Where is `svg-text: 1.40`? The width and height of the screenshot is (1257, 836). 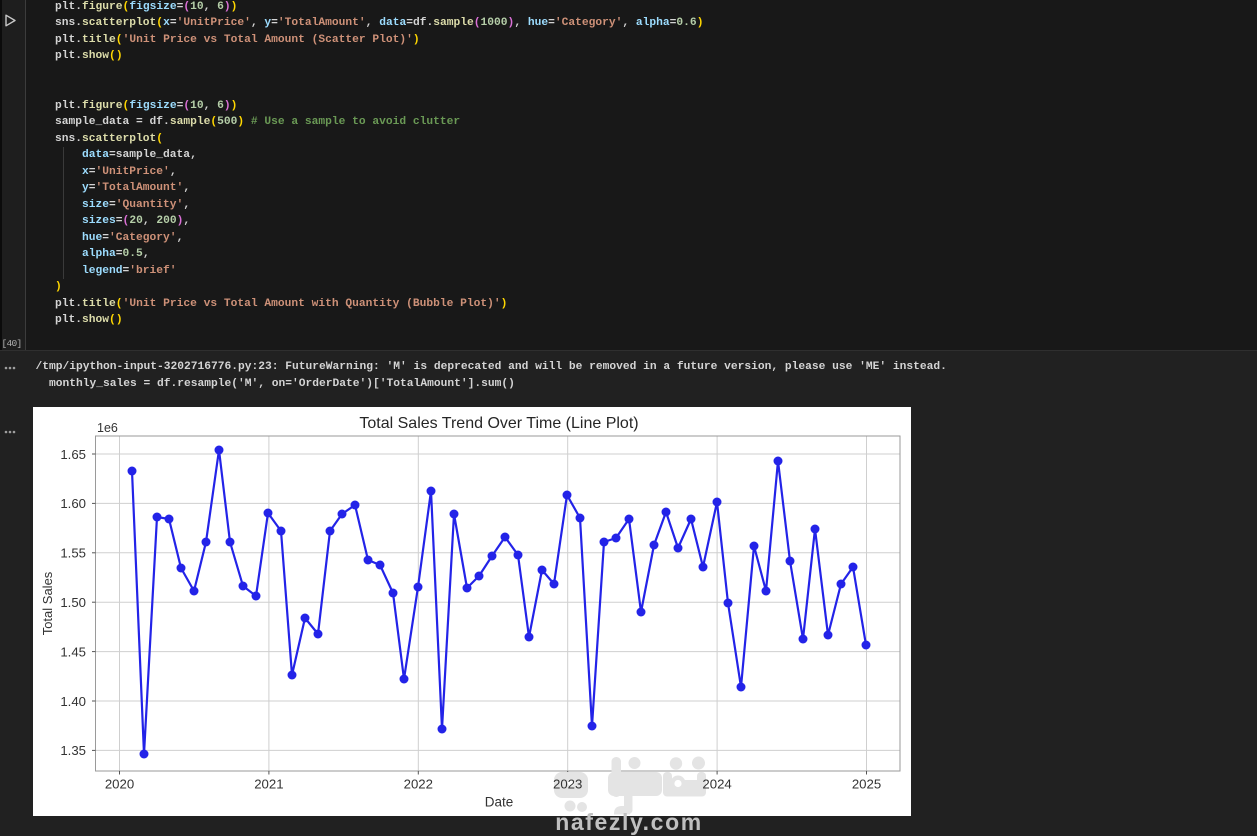
svg-text: 1.40 is located at coordinates (73, 701).